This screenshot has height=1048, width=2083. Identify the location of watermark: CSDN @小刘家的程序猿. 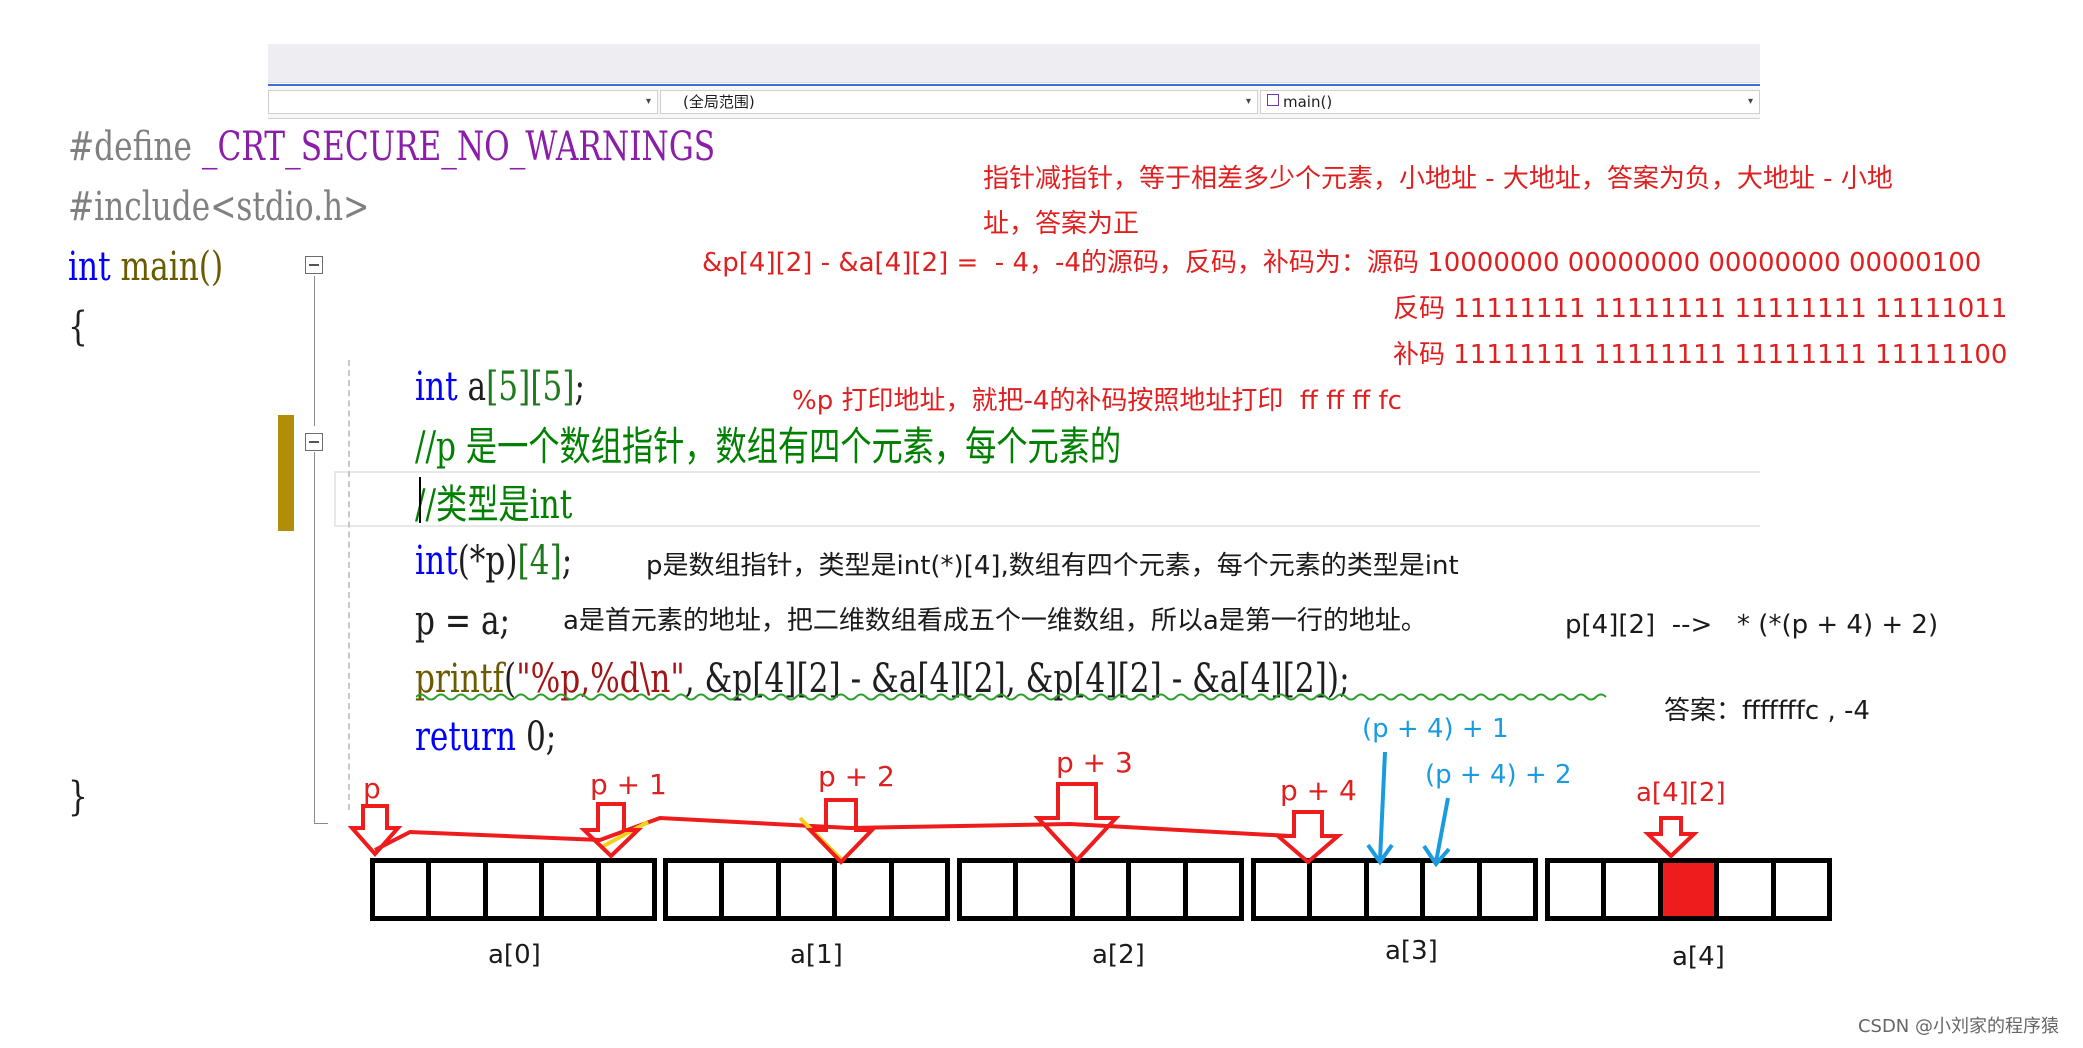
(1958, 1026).